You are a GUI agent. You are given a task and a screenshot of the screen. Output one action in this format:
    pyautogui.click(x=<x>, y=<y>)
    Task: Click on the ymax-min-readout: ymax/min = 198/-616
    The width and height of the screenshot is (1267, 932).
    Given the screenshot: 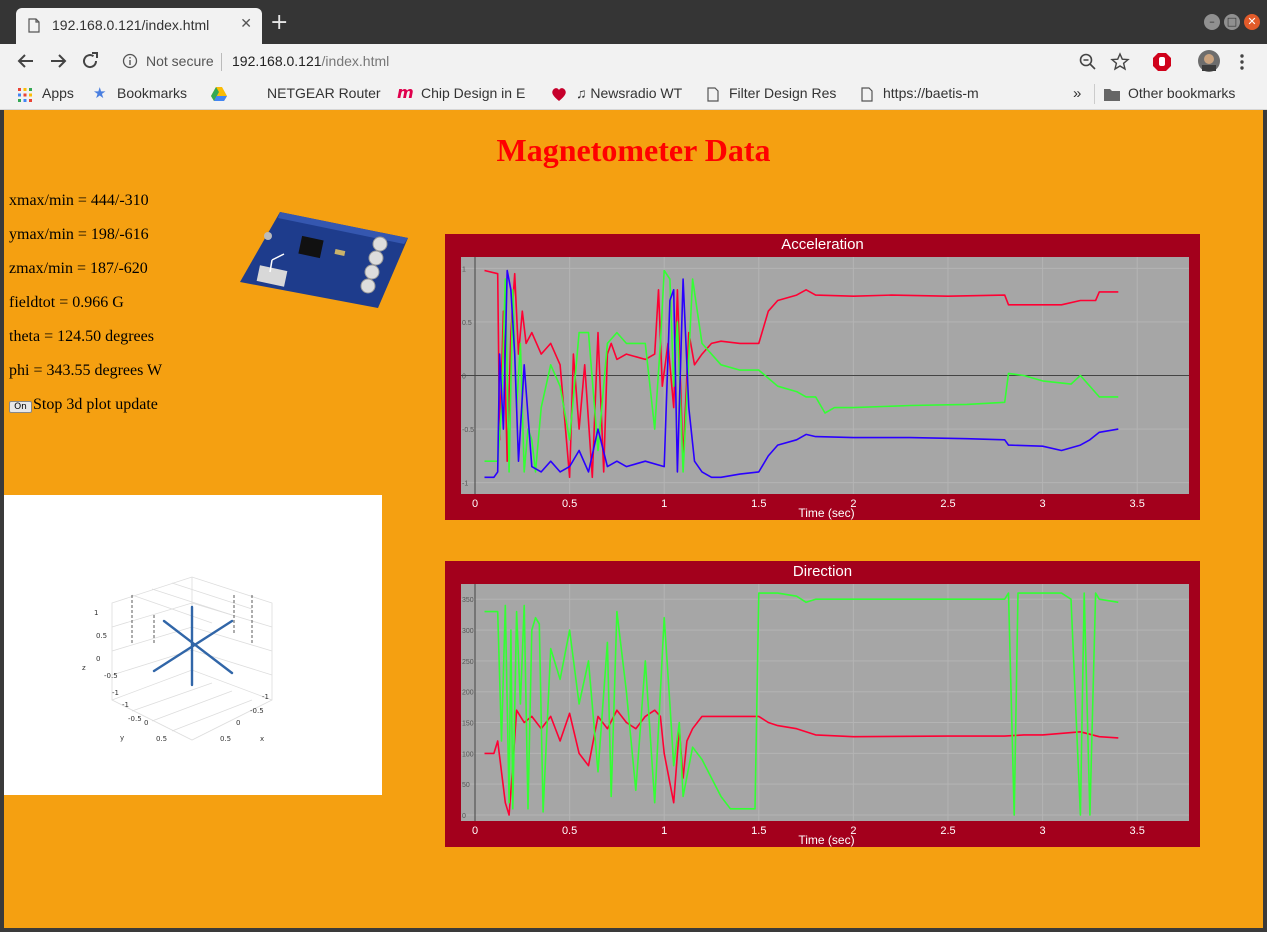 What is the action you would take?
    pyautogui.click(x=79, y=234)
    